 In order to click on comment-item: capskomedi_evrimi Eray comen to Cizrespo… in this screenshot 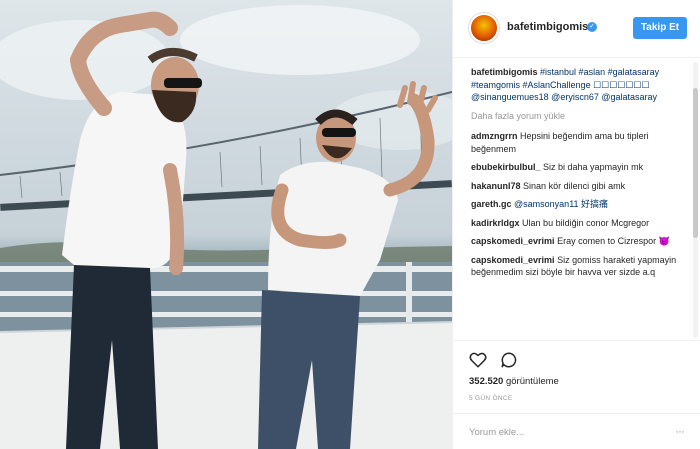, I will do `click(578, 241)`.